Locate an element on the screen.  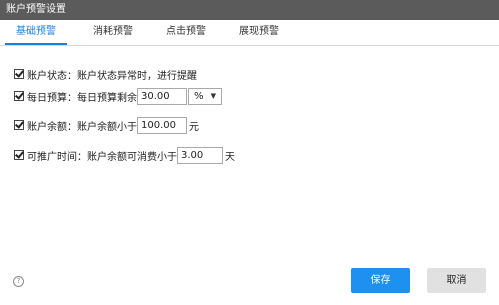
window-title: 账户预警设置 is located at coordinates (249, 10).